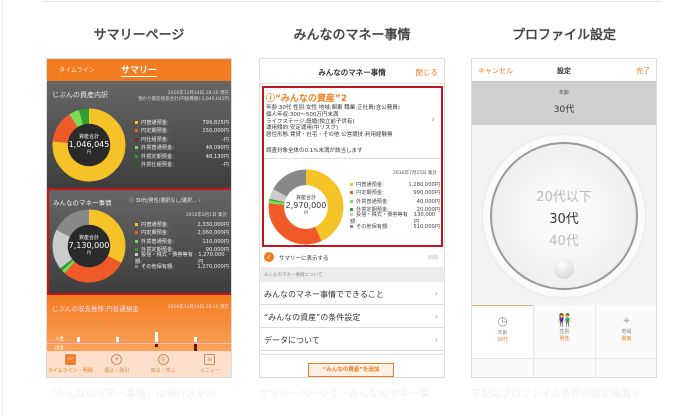 The width and height of the screenshot is (700, 415). Describe the element at coordinates (82, 203) in the screenshot. I see `money-title: みんなのマネー事情` at that location.